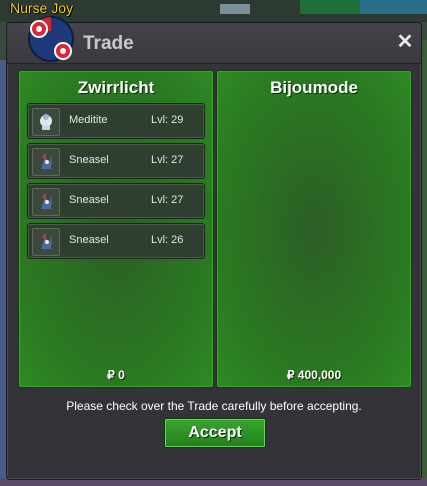 The height and width of the screenshot is (486, 427). I want to click on trader-name-right: Bijoumode, so click(314, 87).